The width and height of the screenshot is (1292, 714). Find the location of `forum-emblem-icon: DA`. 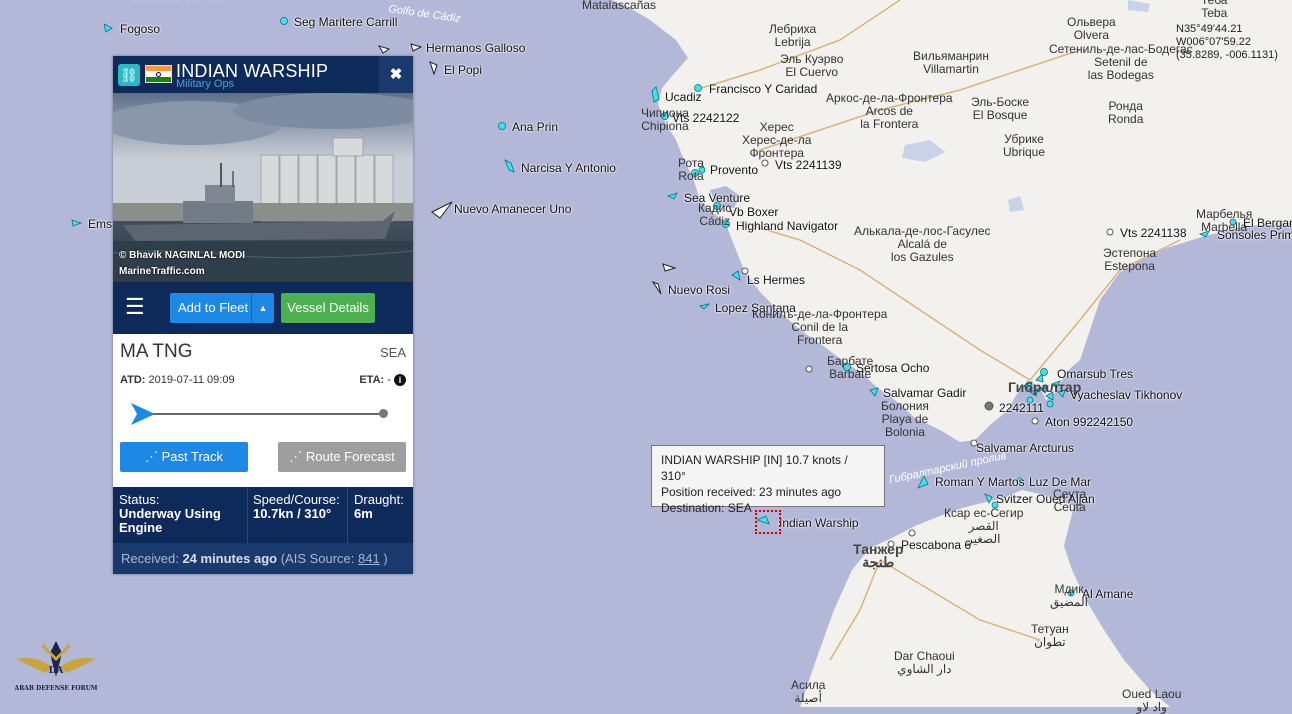

forum-emblem-icon: DA is located at coordinates (56, 659).